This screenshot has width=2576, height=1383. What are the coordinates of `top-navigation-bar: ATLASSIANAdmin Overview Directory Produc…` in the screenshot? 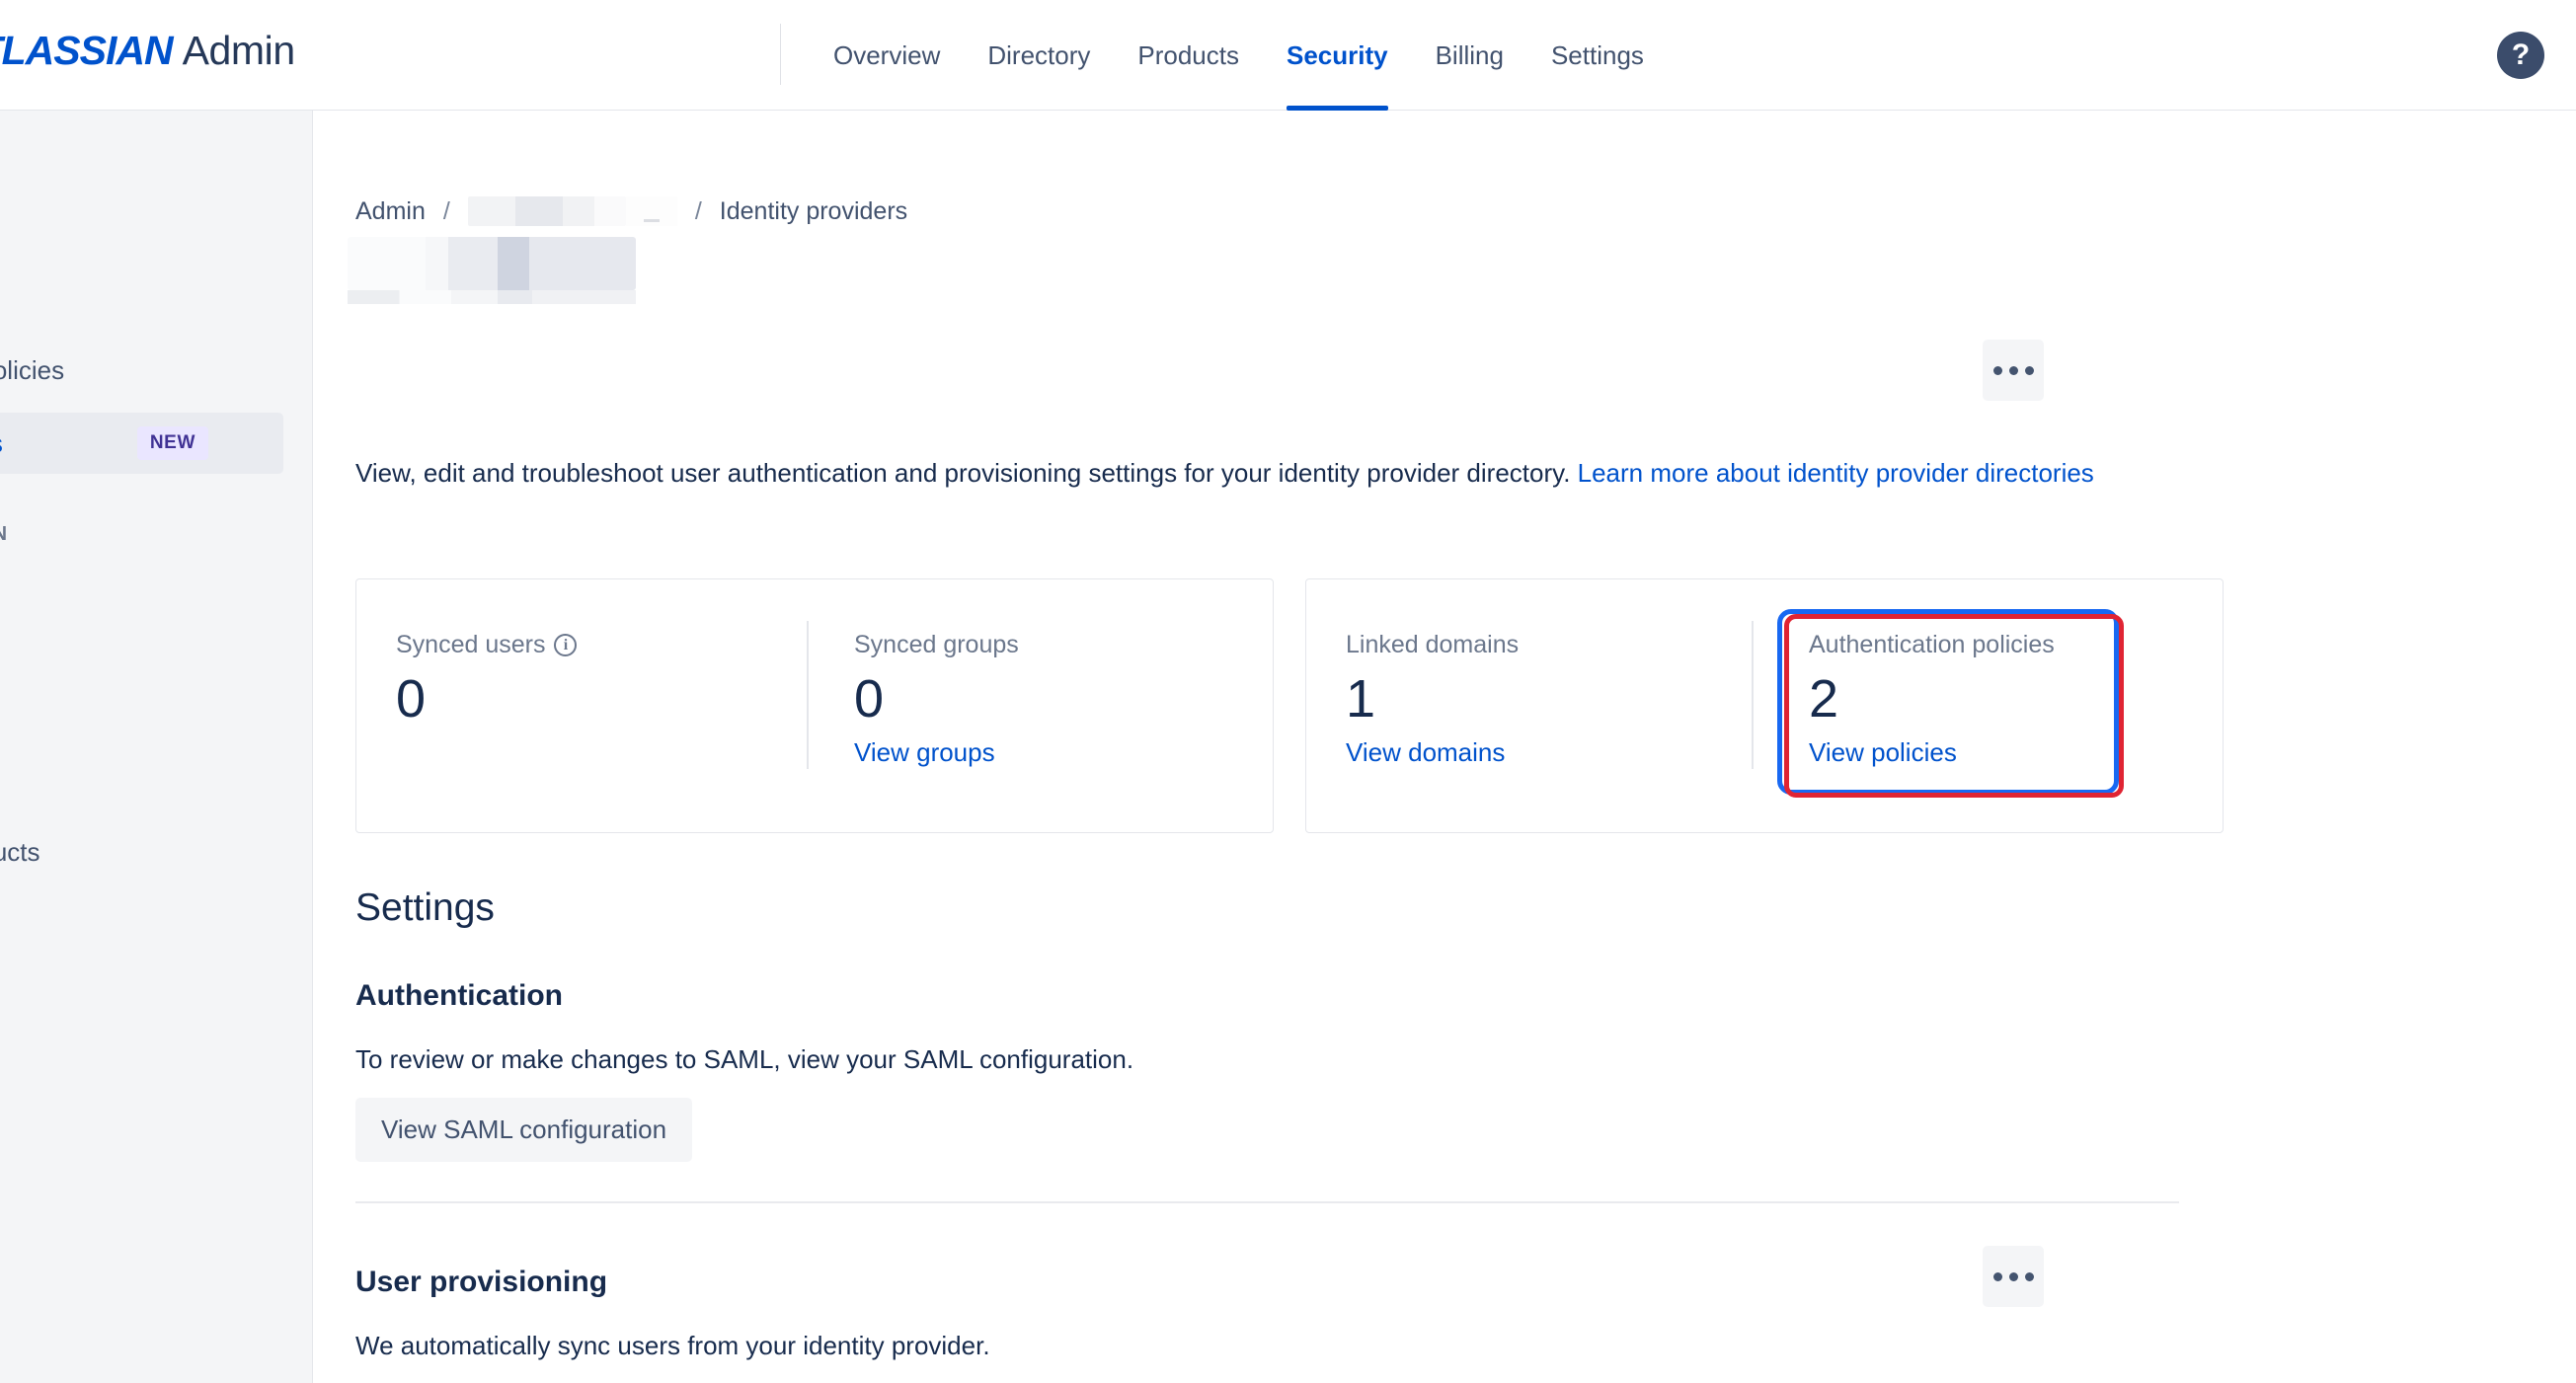 It's located at (1288, 55).